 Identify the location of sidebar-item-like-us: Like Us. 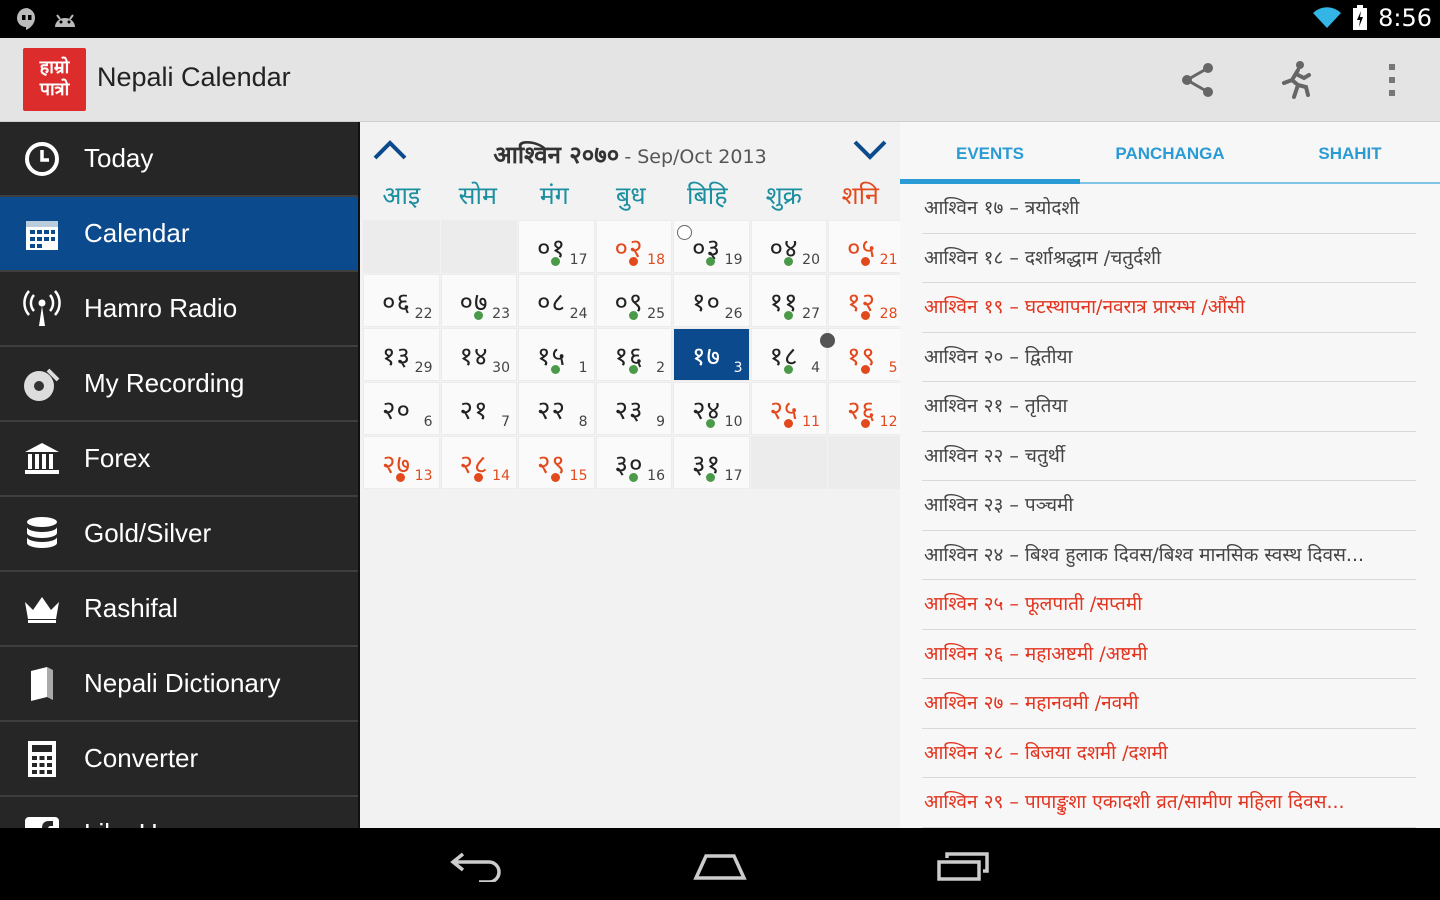
(179, 812).